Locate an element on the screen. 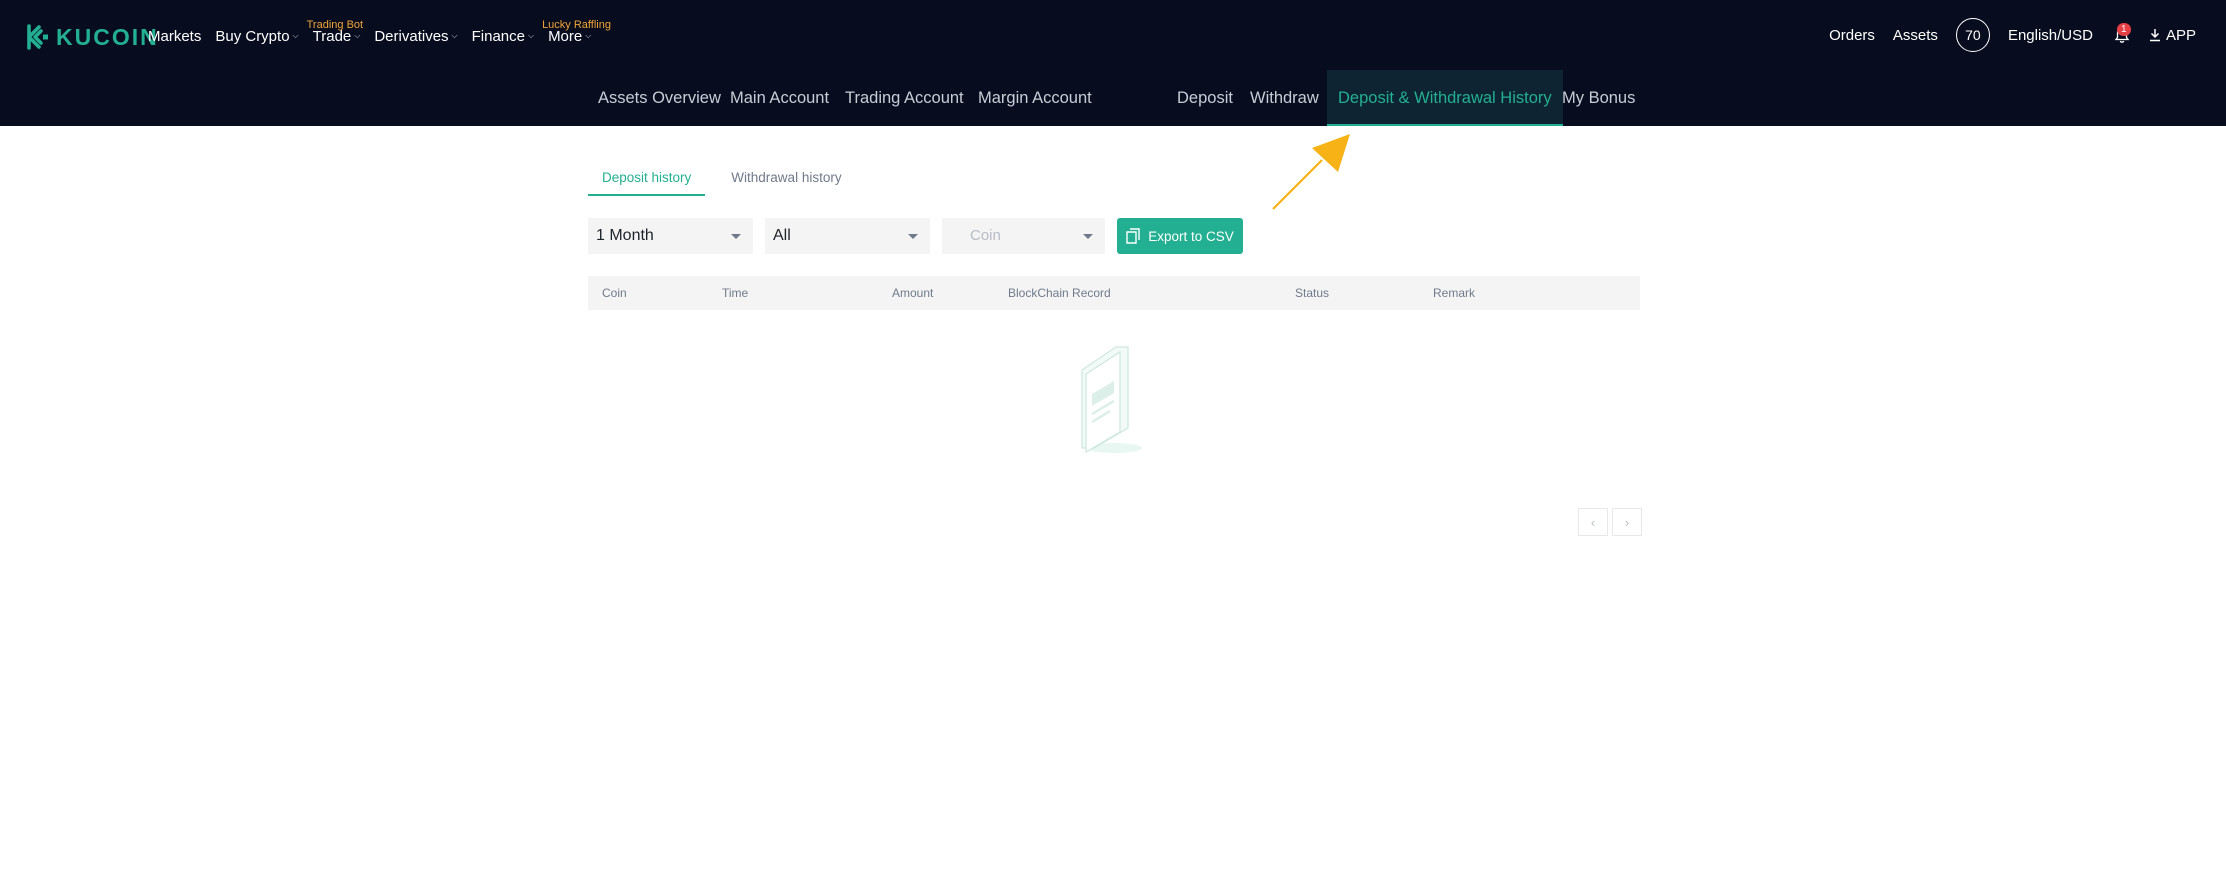 This screenshot has height=869, width=2226. export-csv-button: Export to CSV is located at coordinates (1180, 236).